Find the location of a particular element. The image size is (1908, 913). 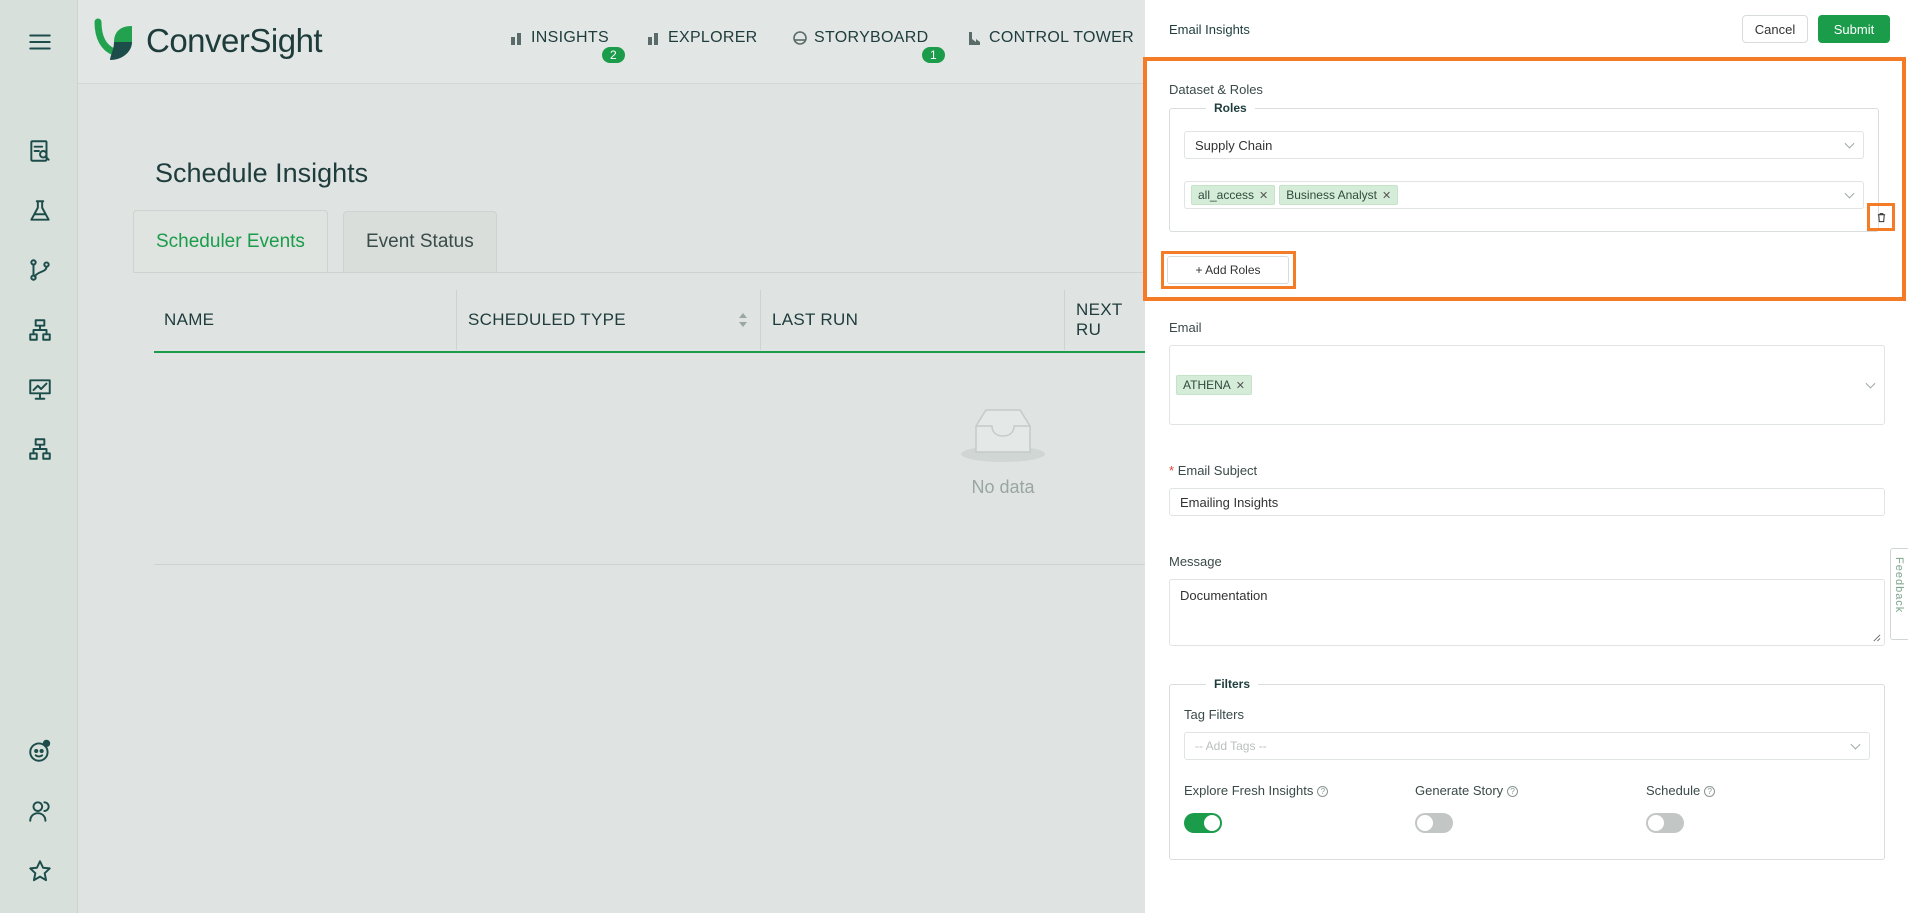

resize-handle-icon is located at coordinates (1876, 637).